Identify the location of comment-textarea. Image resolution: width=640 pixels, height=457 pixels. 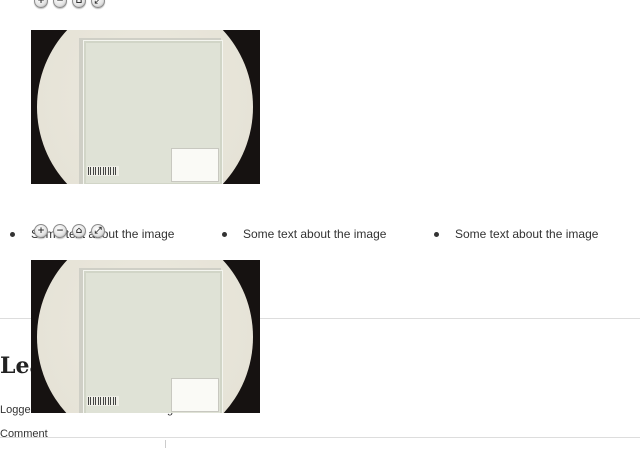
(320, 447).